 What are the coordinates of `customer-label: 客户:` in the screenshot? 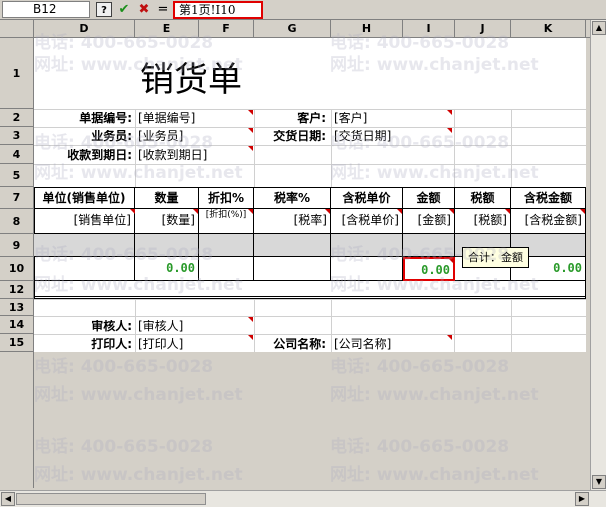 It's located at (311, 118).